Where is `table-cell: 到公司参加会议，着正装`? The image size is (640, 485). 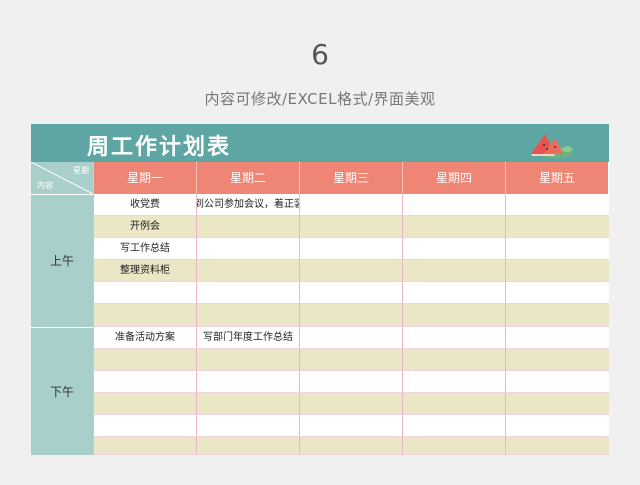
table-cell: 到公司参加会议，着正装 is located at coordinates (247, 205).